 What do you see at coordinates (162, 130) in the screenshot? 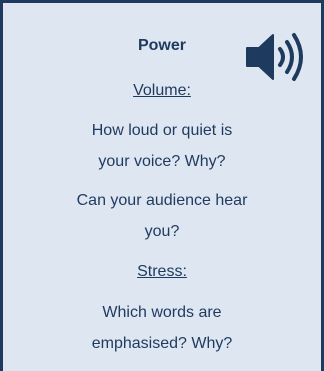
I see `volume-question-1-line-1: How loud or quiet is` at bounding box center [162, 130].